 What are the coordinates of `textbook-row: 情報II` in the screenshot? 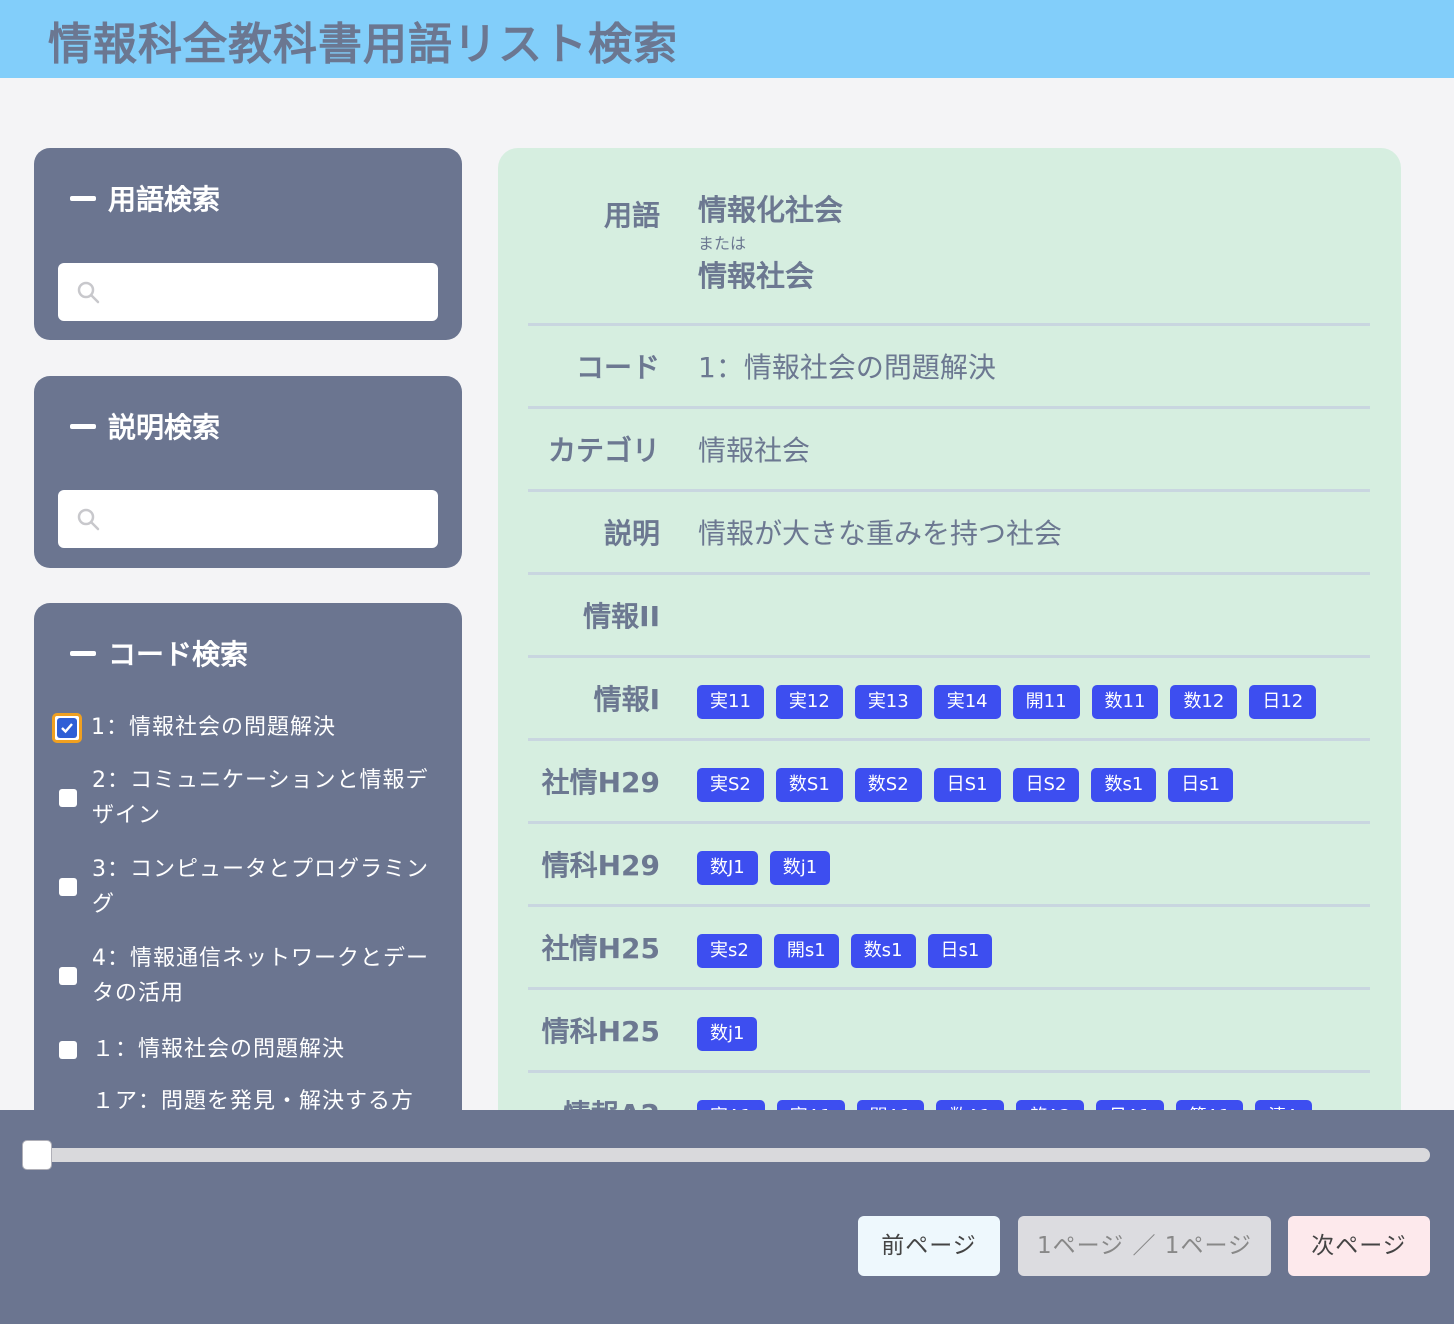 It's located at (949, 616).